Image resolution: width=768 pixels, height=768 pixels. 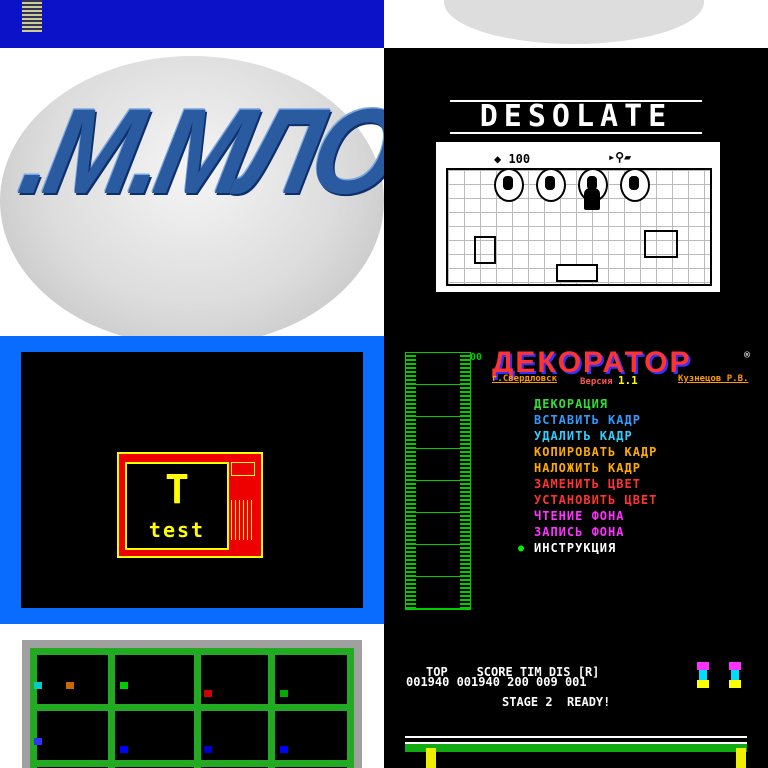 What do you see at coordinates (747, 355) in the screenshot?
I see `registered-mark: ®` at bounding box center [747, 355].